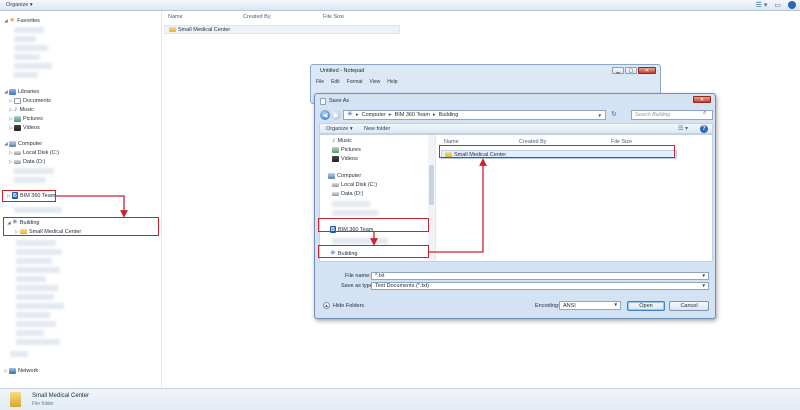  Describe the element at coordinates (28, 370) in the screenshot. I see `tree-label: Network` at that location.